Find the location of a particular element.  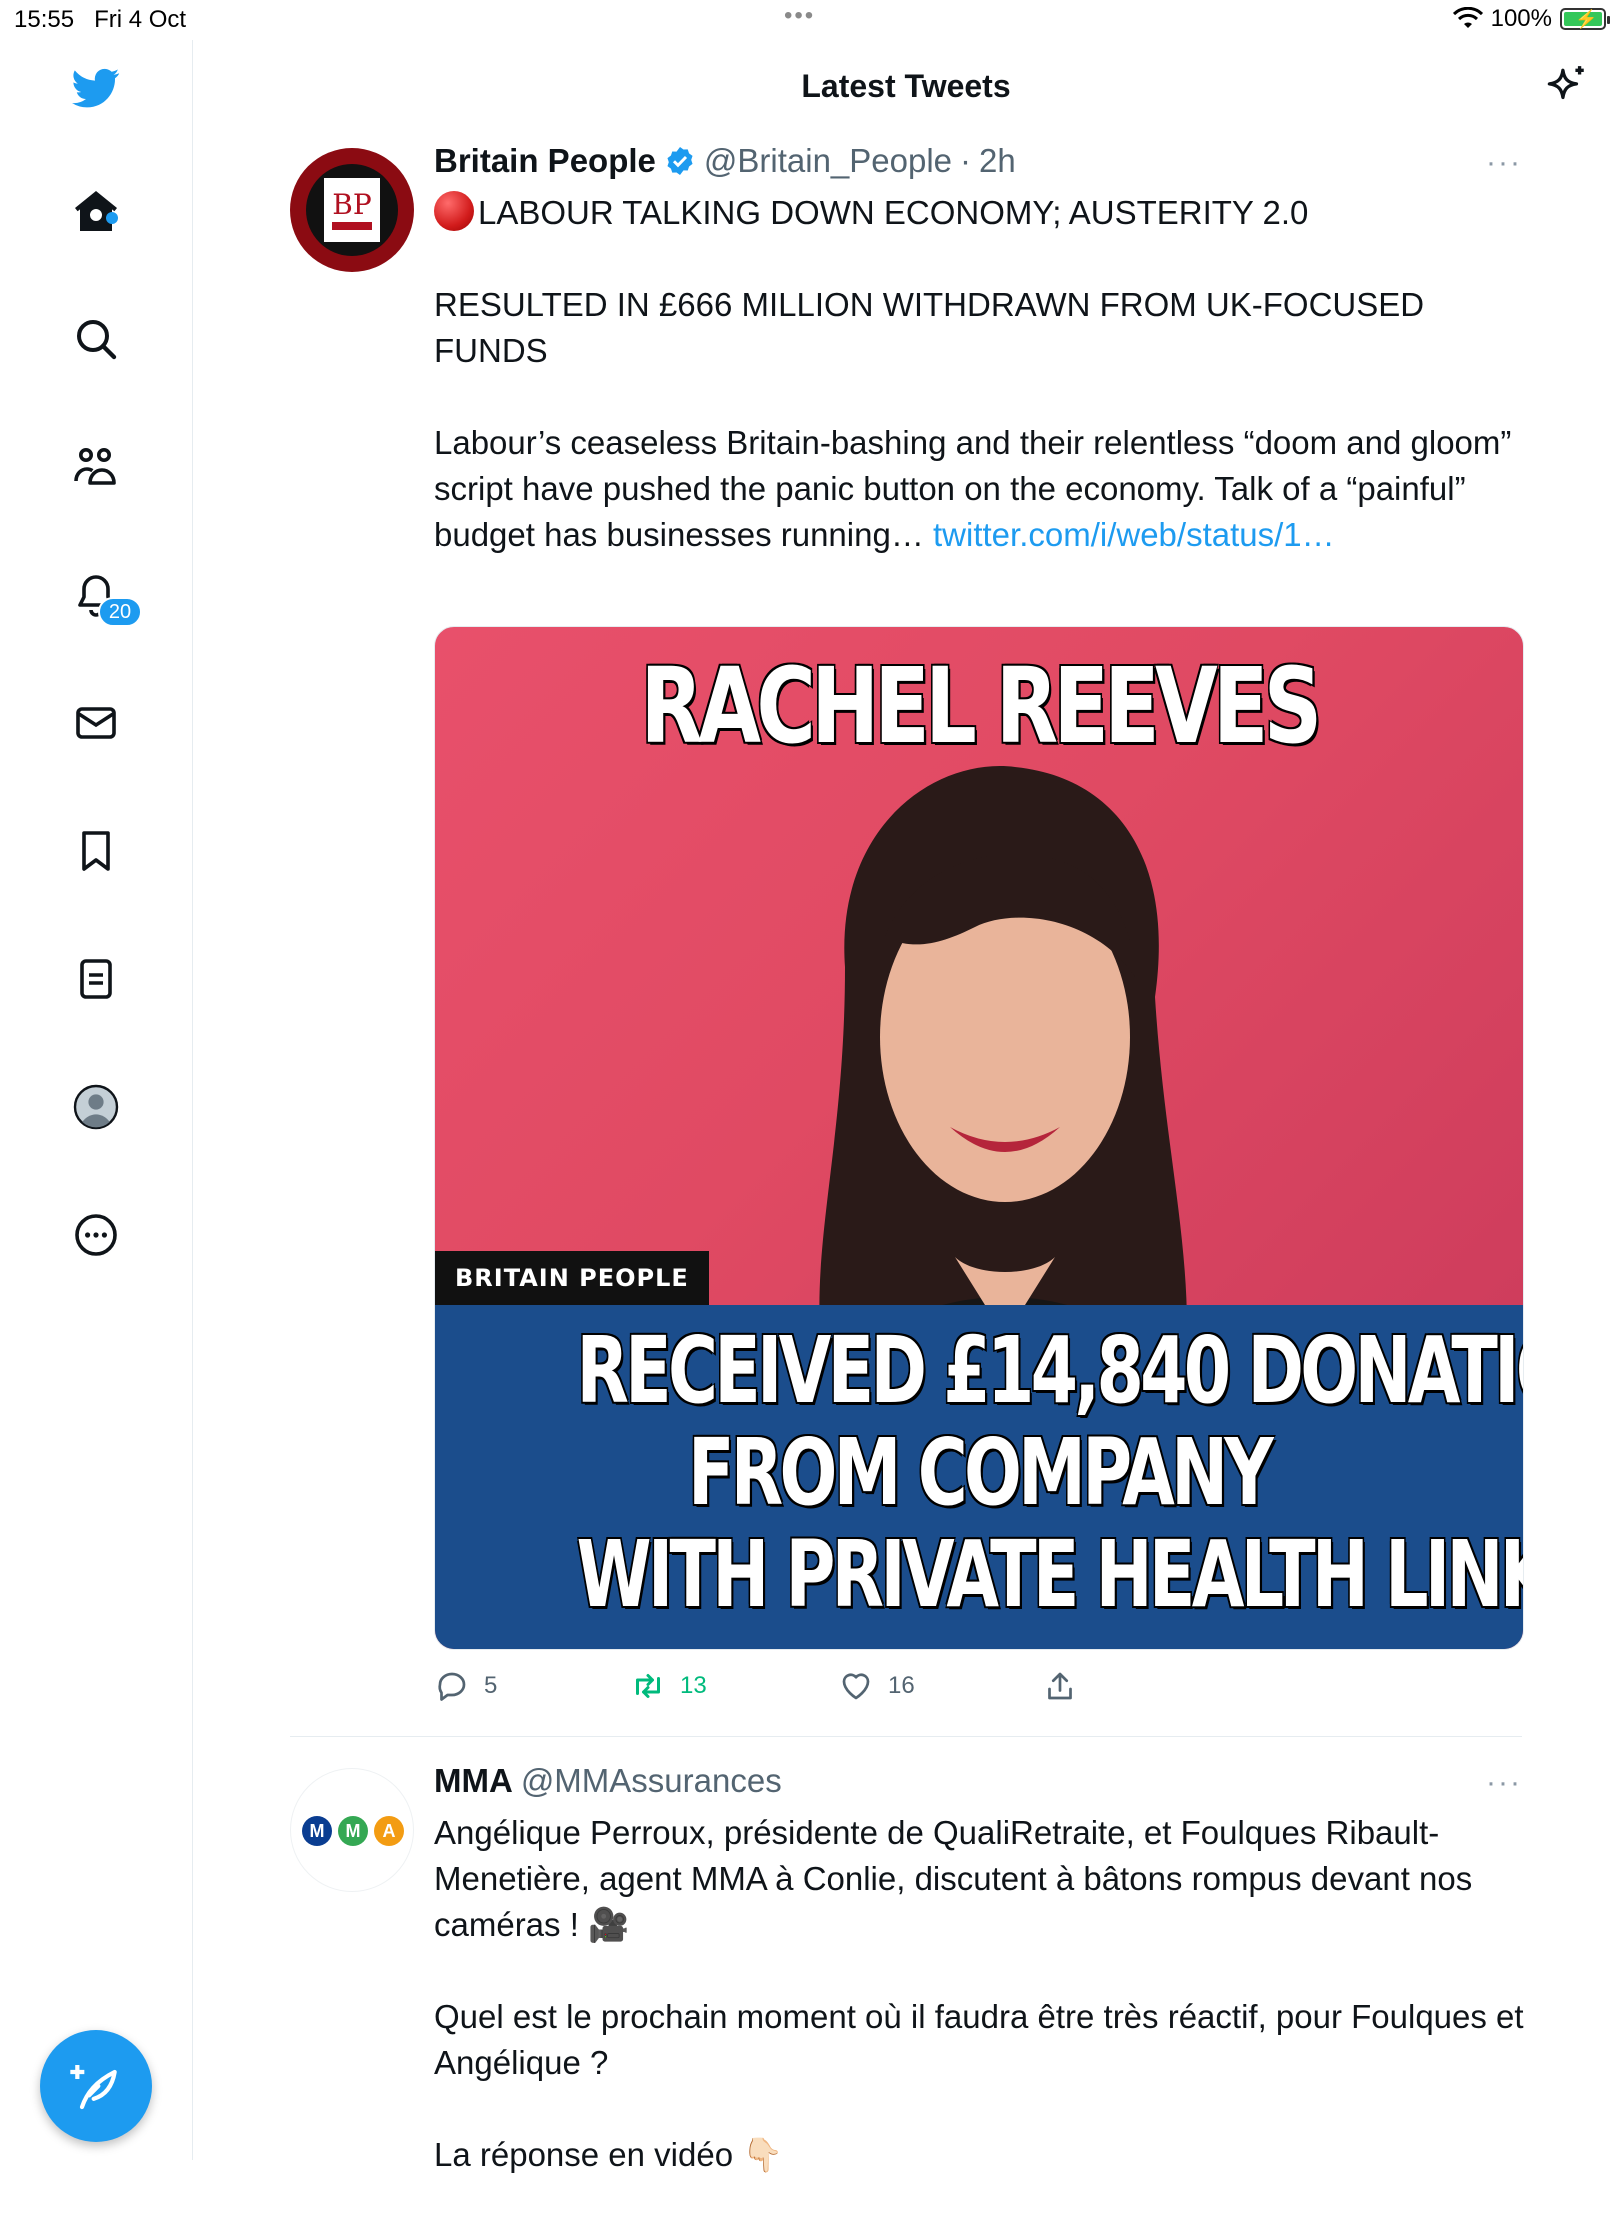

compose-tweet-button is located at coordinates (96, 2086).